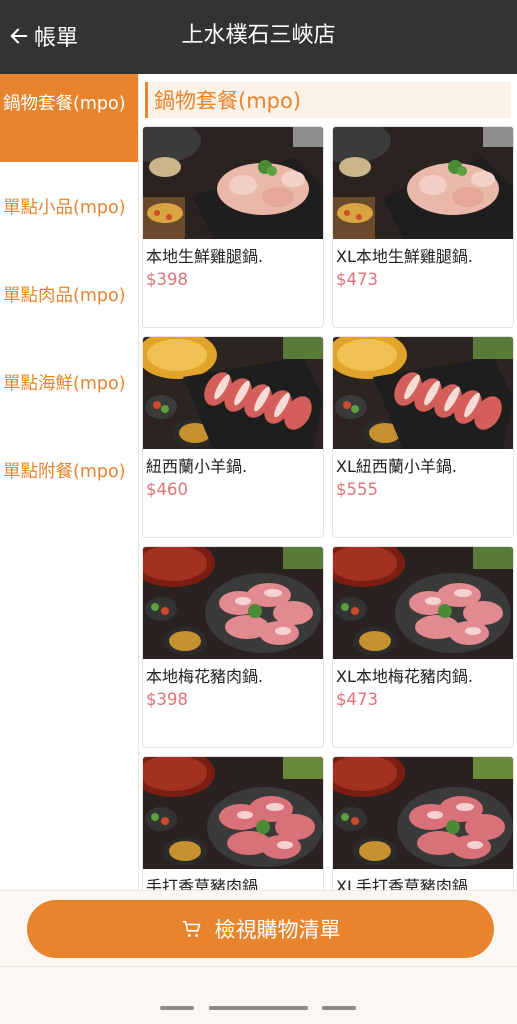 Image resolution: width=517 pixels, height=1024 pixels. I want to click on bottom-bar: 檢視購物清單, so click(258, 957).